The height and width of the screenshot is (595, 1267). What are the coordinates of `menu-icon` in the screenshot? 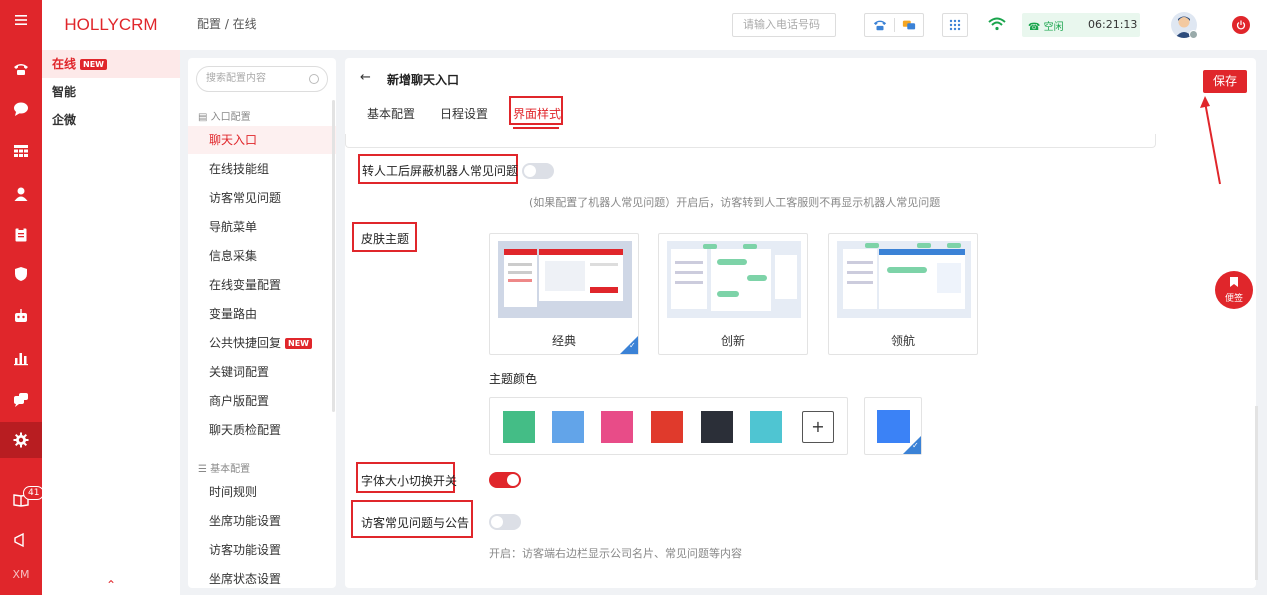 It's located at (21, 20).